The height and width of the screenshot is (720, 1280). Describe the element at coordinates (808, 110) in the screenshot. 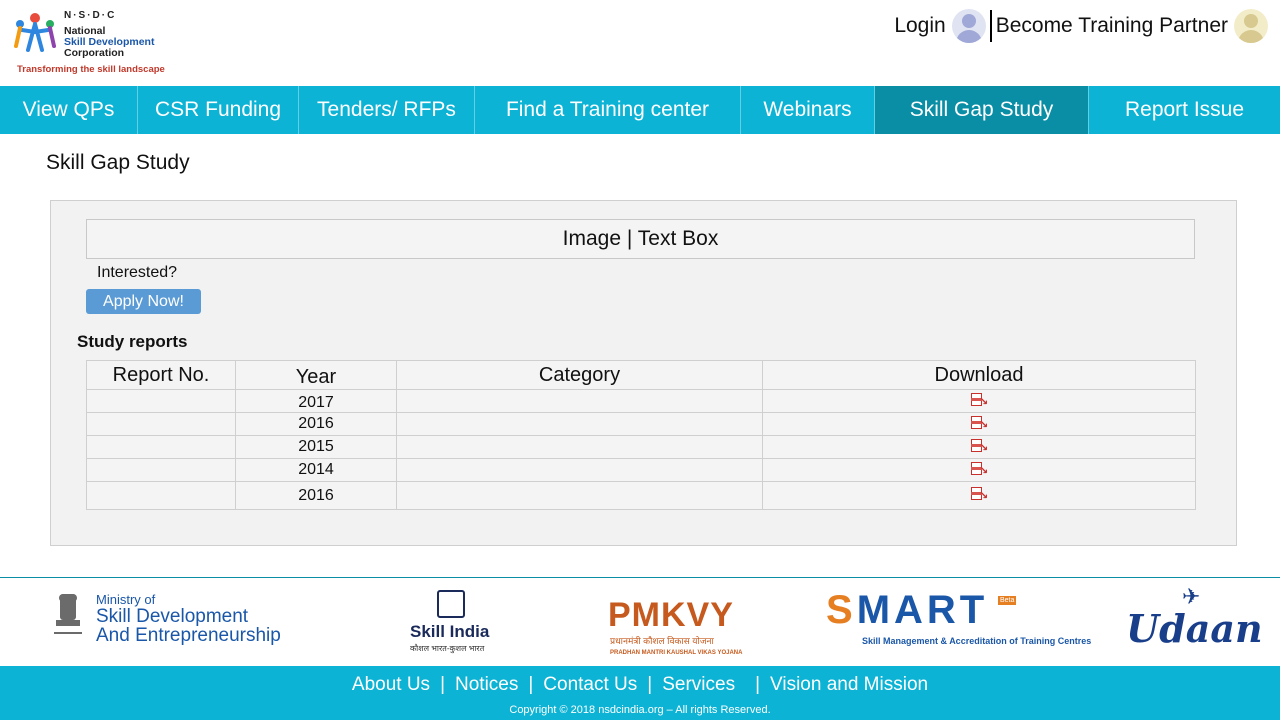

I see `nav-item-webinars: Webinars` at that location.